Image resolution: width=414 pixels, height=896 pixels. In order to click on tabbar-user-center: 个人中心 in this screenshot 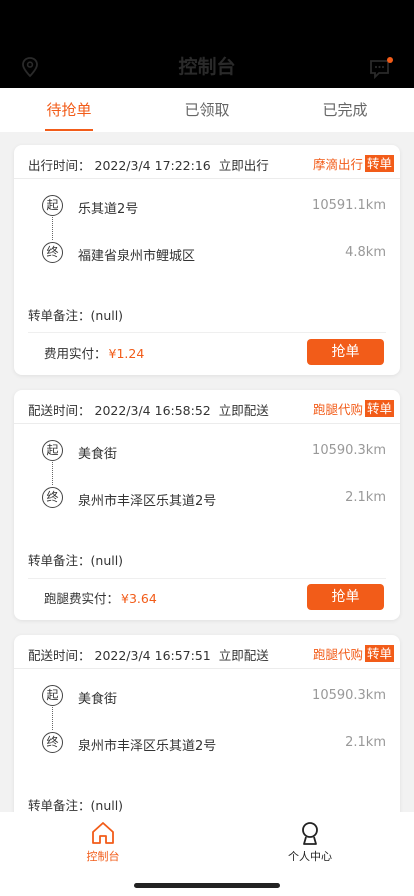, I will do `click(310, 842)`.